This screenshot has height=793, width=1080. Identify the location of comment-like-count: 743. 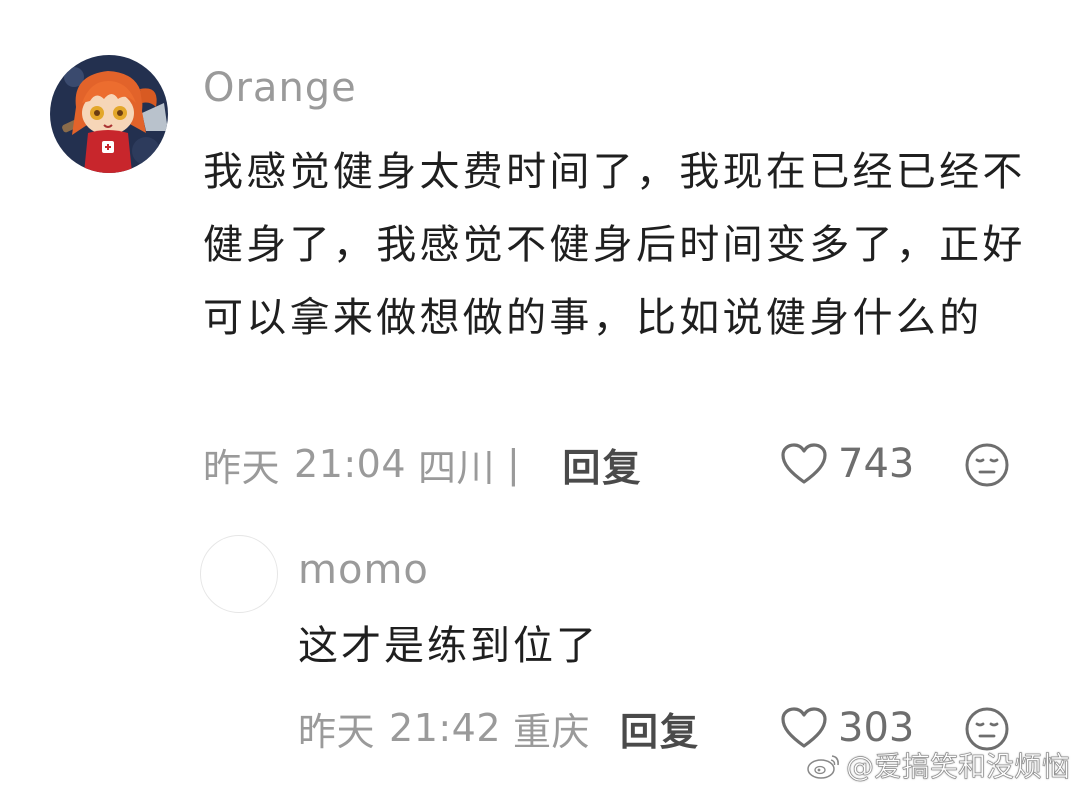
(876, 464).